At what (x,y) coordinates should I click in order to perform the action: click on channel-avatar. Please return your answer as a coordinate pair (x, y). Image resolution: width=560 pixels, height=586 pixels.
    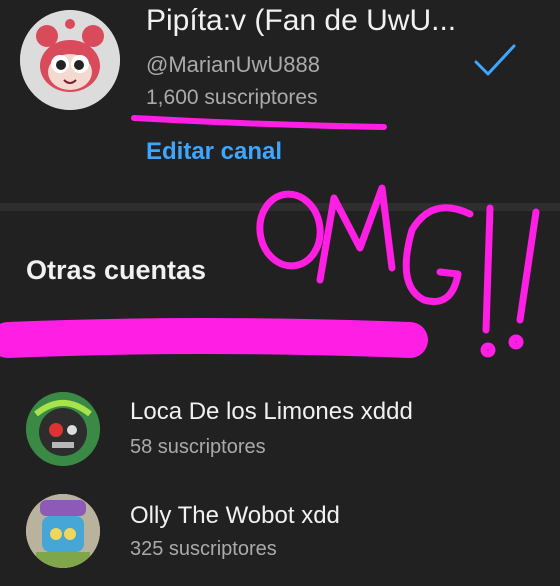
    Looking at the image, I should click on (70, 60).